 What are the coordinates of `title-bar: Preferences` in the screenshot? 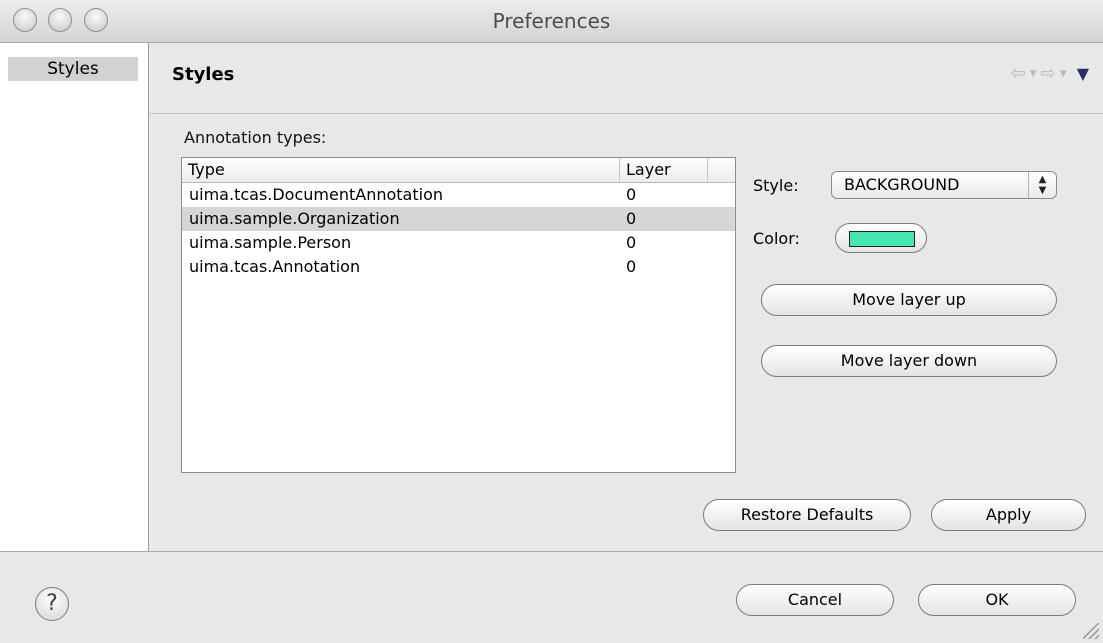 It's located at (551, 21).